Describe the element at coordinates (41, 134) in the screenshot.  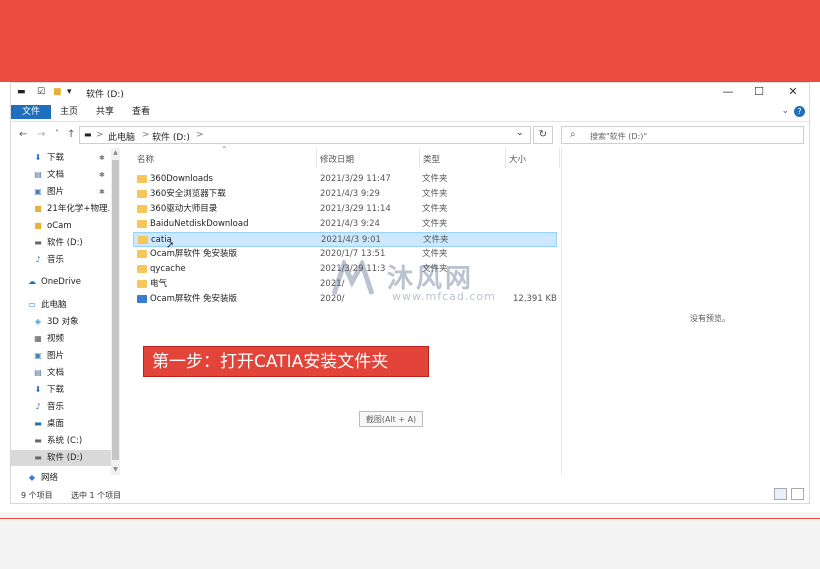
I see `forward-button: →` at that location.